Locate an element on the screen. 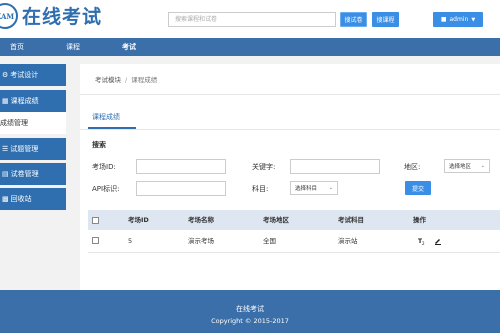 The height and width of the screenshot is (333, 500). sidebar-item-label: 考试设计 is located at coordinates (24, 75).